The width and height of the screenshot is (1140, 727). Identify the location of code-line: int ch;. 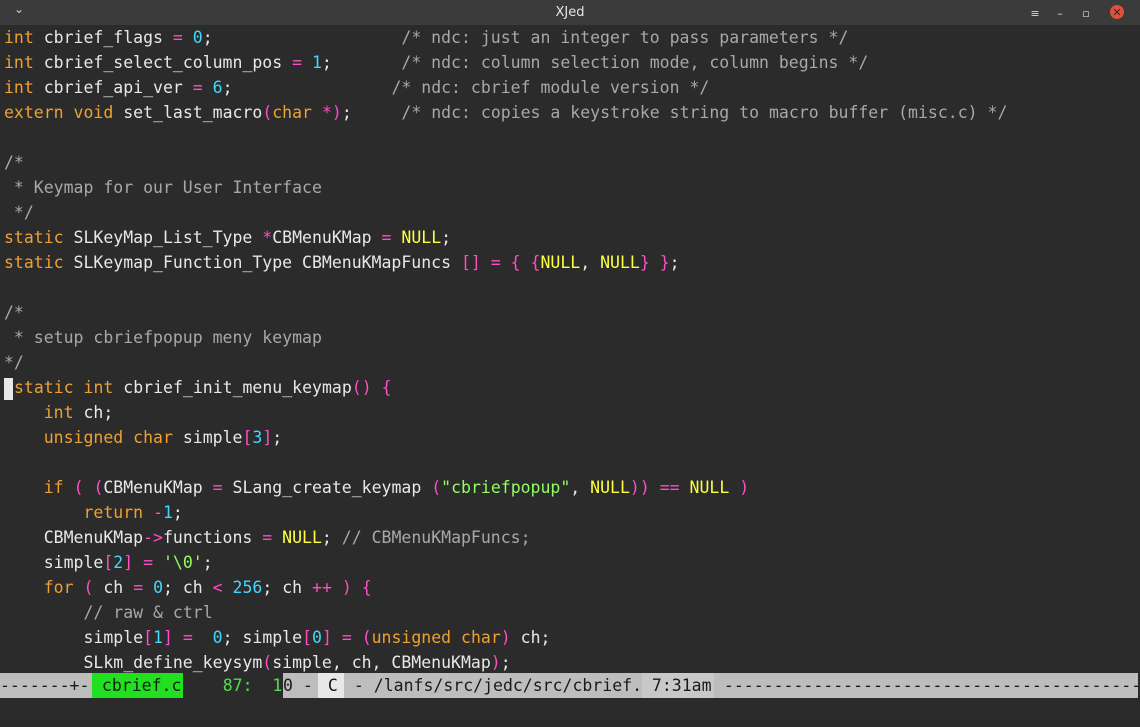
(59, 412).